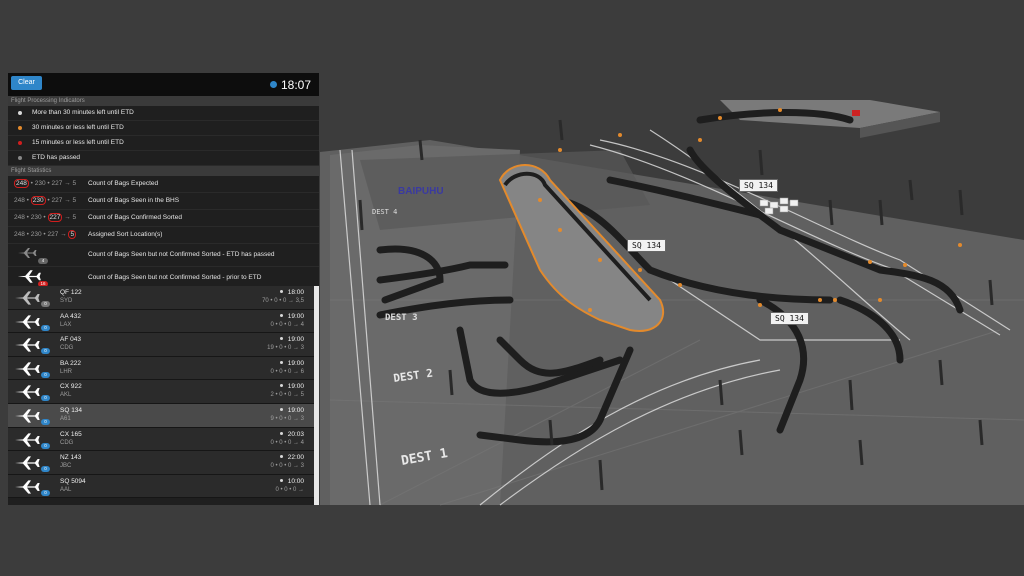 This screenshot has height=576, width=1024. I want to click on flight-row: 0 NZ 143 JBC 22:00 0 • 0 • 0 → 3, so click(161, 463).